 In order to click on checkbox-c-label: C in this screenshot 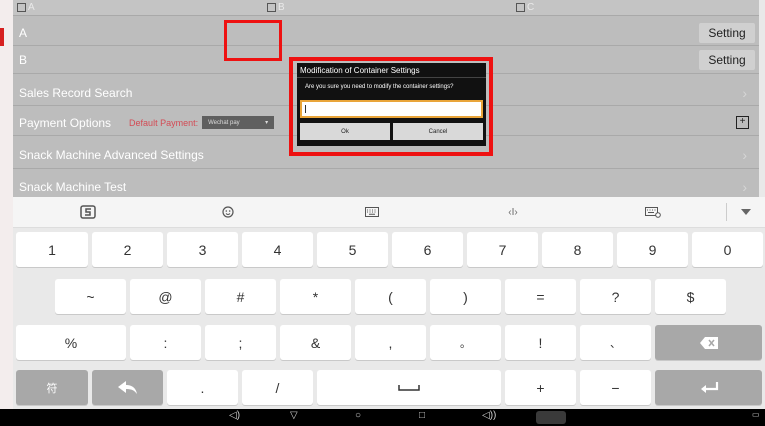, I will do `click(531, 7)`.